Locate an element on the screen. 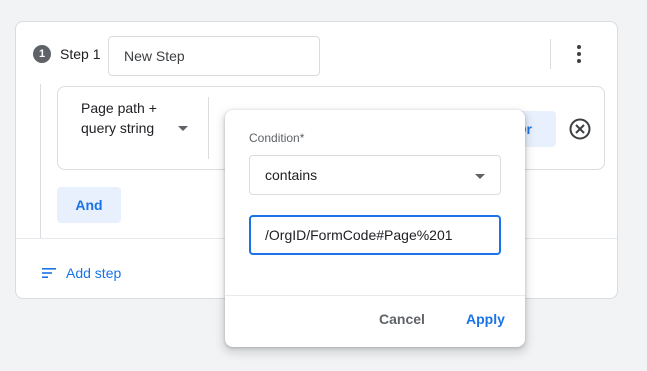  header-divider is located at coordinates (550, 54).